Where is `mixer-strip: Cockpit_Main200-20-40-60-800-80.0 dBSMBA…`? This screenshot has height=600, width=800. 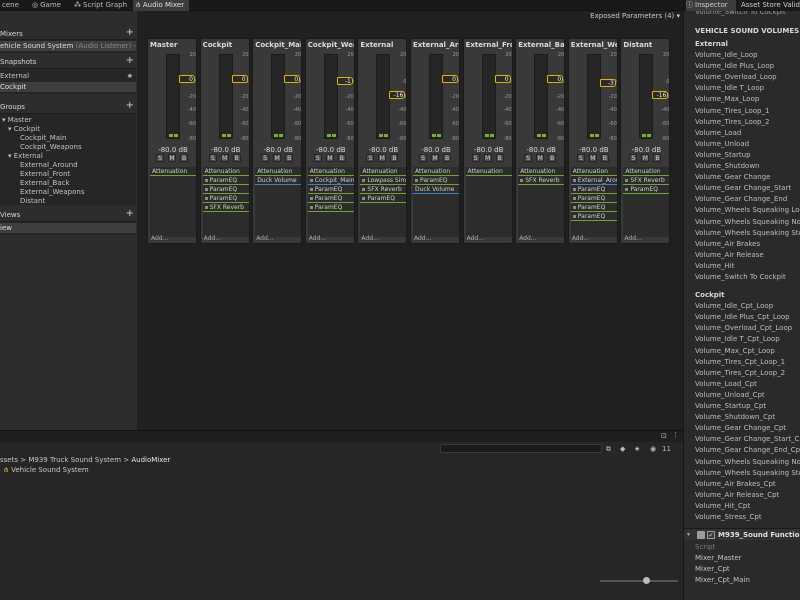
mixer-strip: Cockpit_Main200-20-40-60-800-80.0 dBSMBA… is located at coordinates (277, 141).